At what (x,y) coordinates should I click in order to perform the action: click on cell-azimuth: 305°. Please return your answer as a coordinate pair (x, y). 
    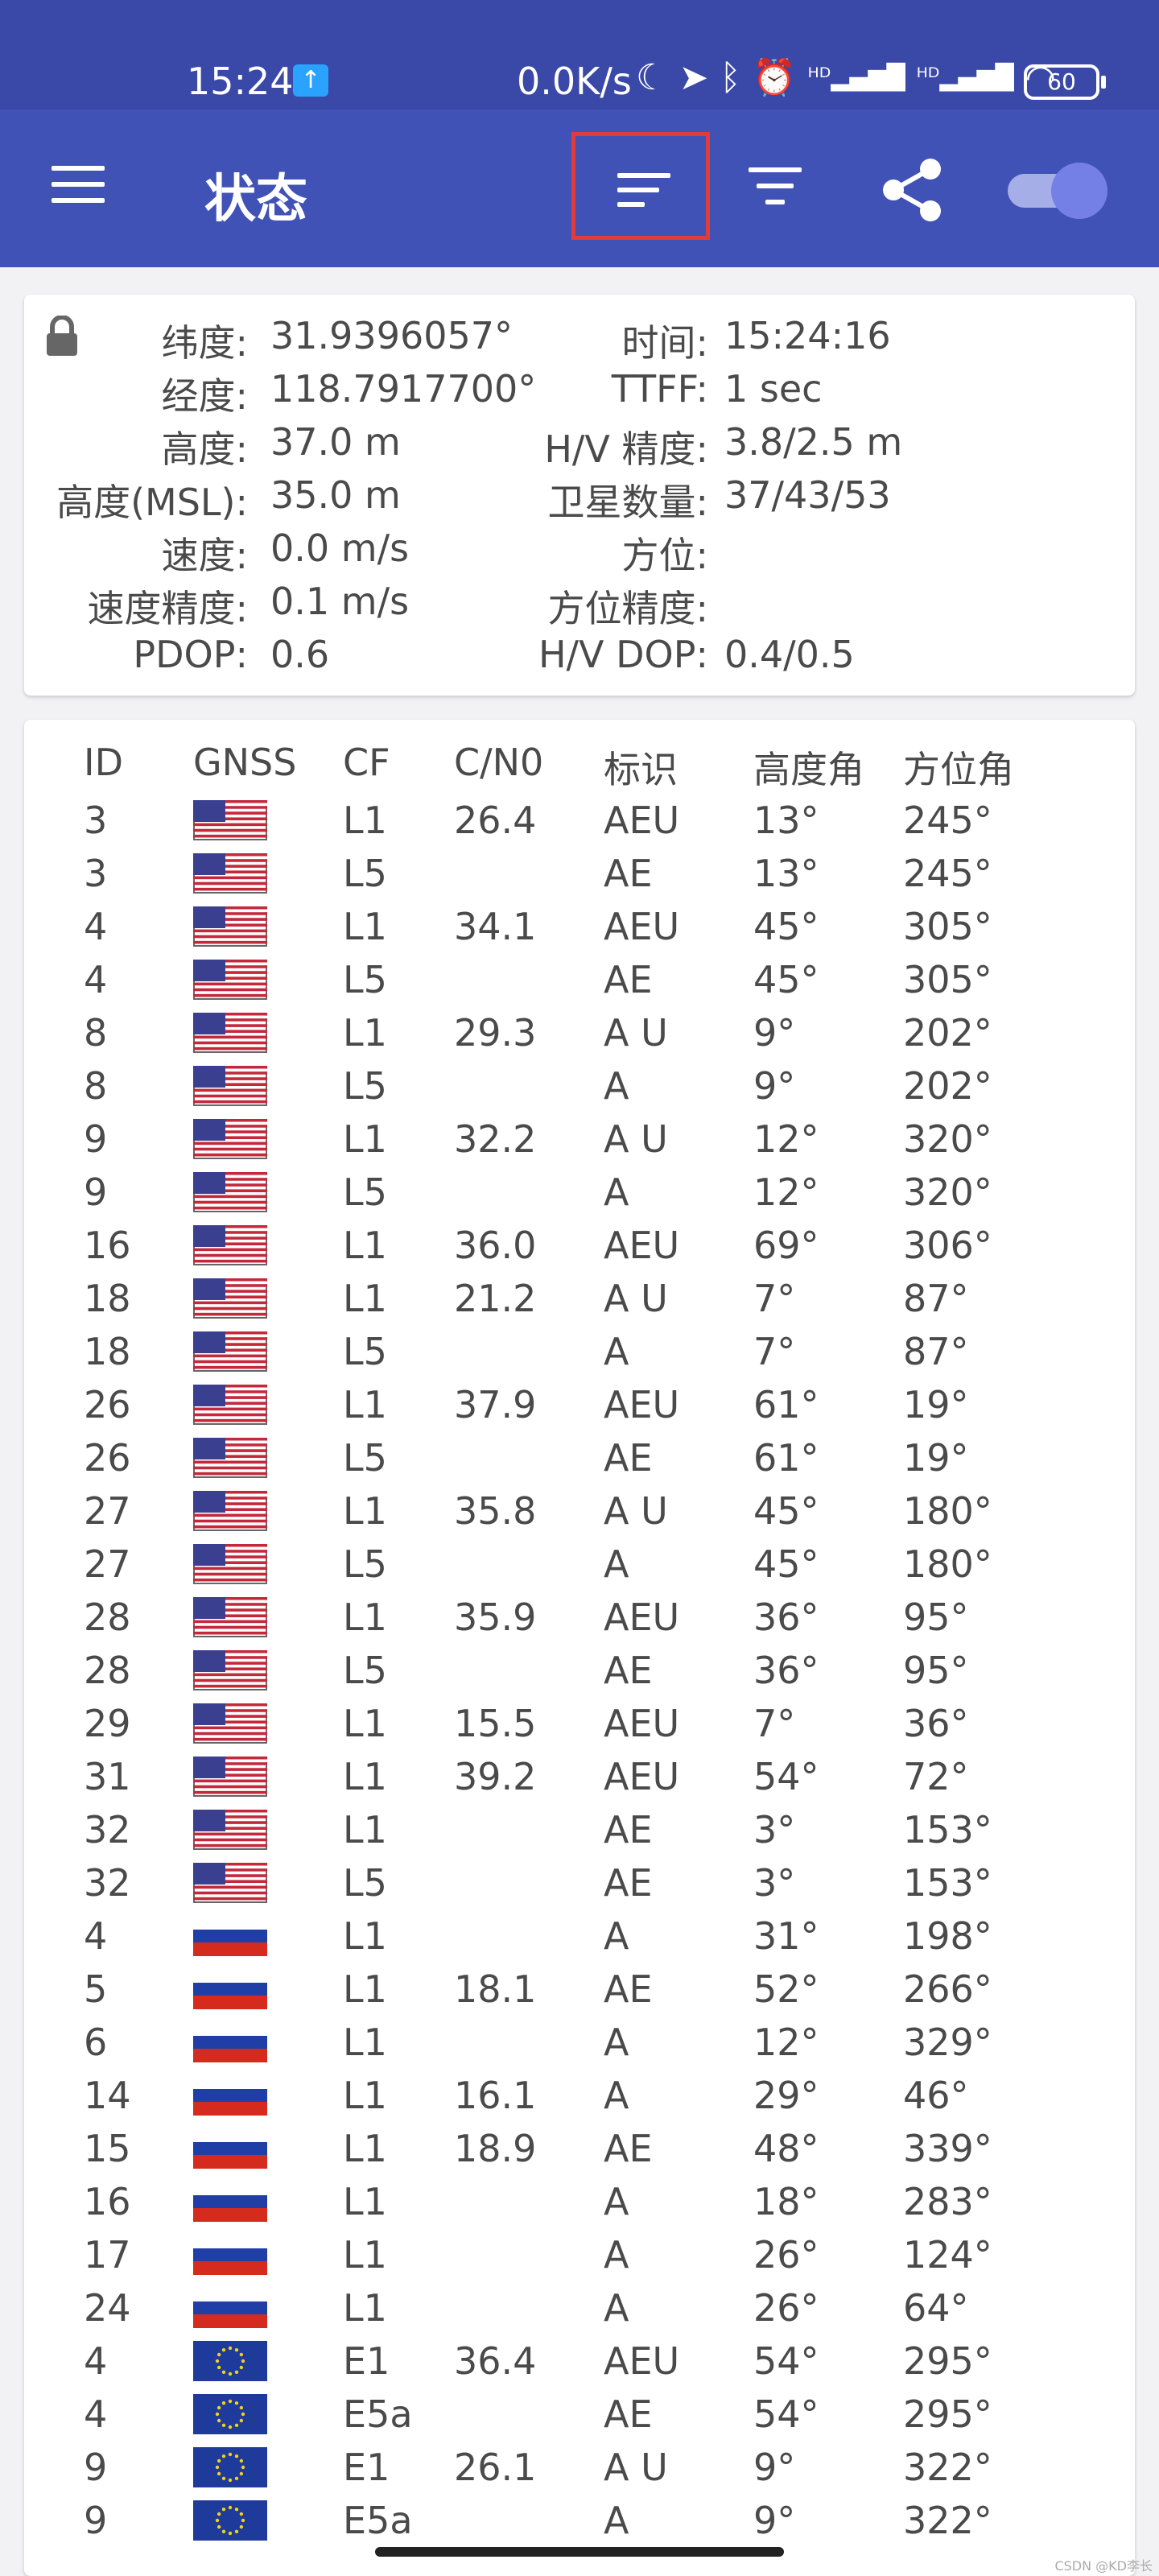
    Looking at the image, I should click on (947, 926).